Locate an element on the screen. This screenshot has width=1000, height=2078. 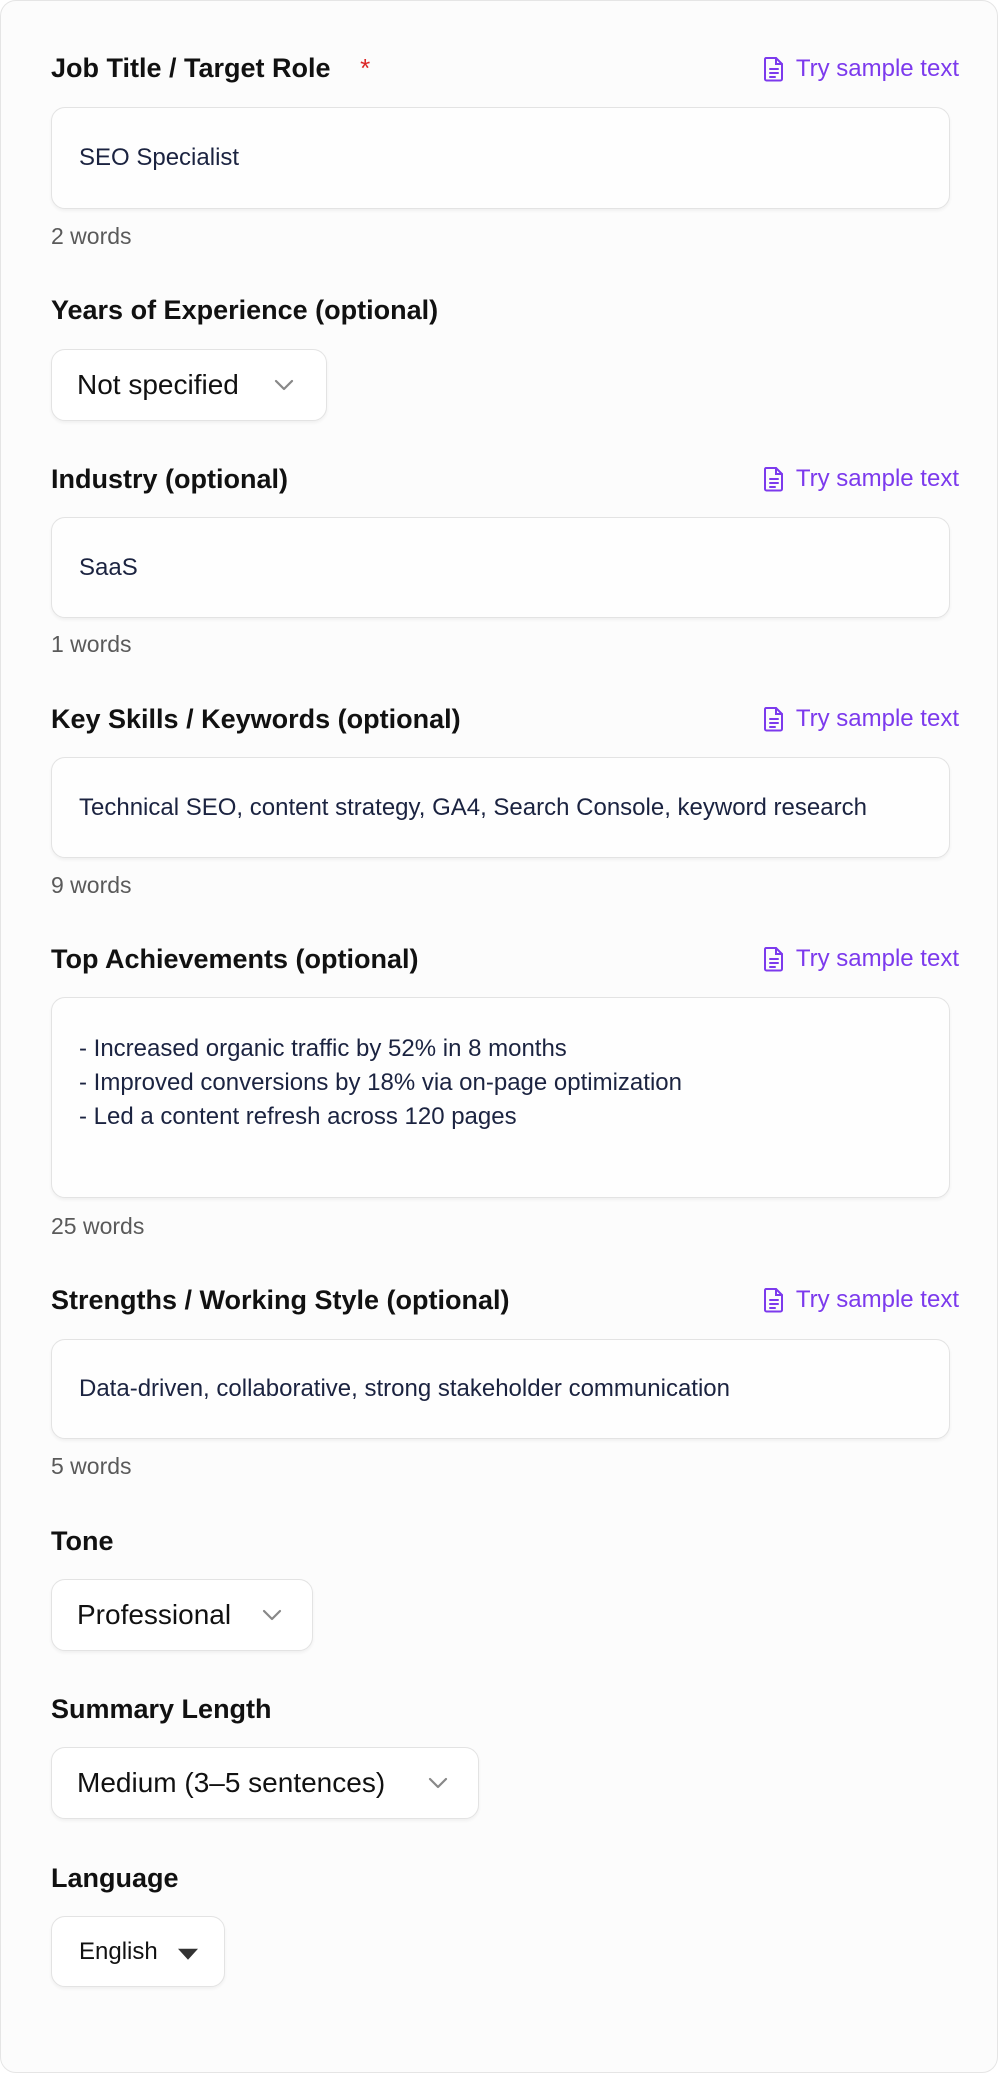
experience-label: Years of Experience (optional) is located at coordinates (245, 310).